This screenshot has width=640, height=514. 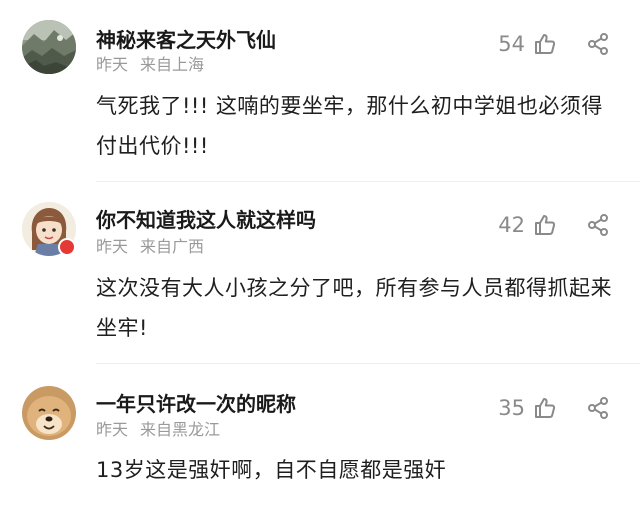 What do you see at coordinates (180, 429) in the screenshot?
I see `comment-location: 来自黑龙江` at bounding box center [180, 429].